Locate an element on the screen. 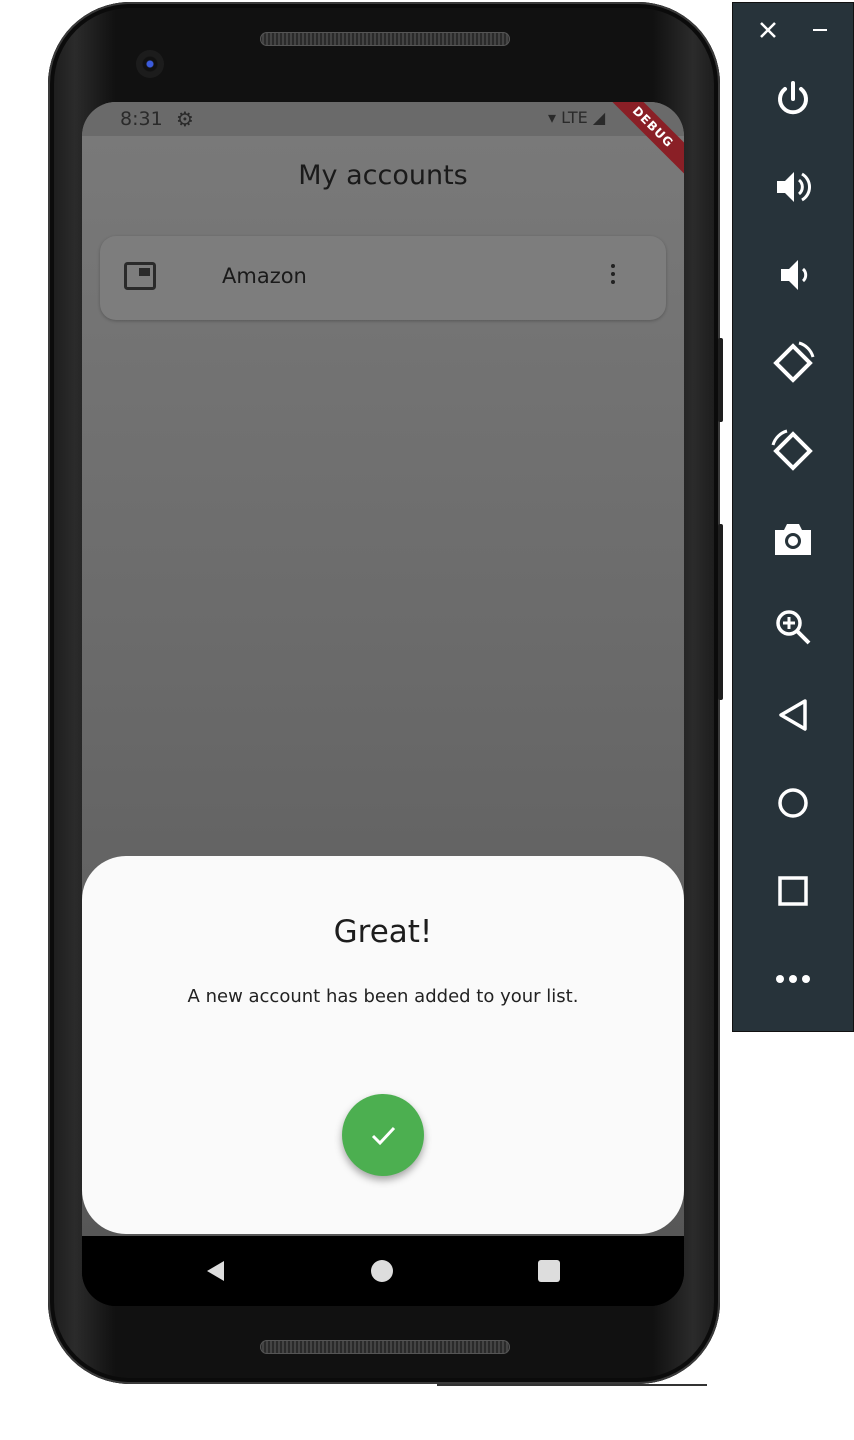 Image resolution: width=854 pixels, height=1440 pixels. rotate-left-icon is located at coordinates (794, 362).